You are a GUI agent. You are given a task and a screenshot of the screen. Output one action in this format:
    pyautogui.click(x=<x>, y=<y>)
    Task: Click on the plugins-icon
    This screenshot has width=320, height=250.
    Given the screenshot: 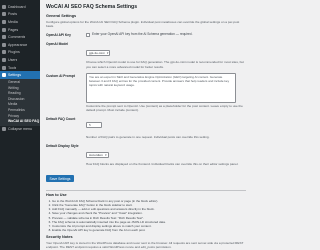 What is the action you would take?
    pyautogui.click(x=4, y=52)
    